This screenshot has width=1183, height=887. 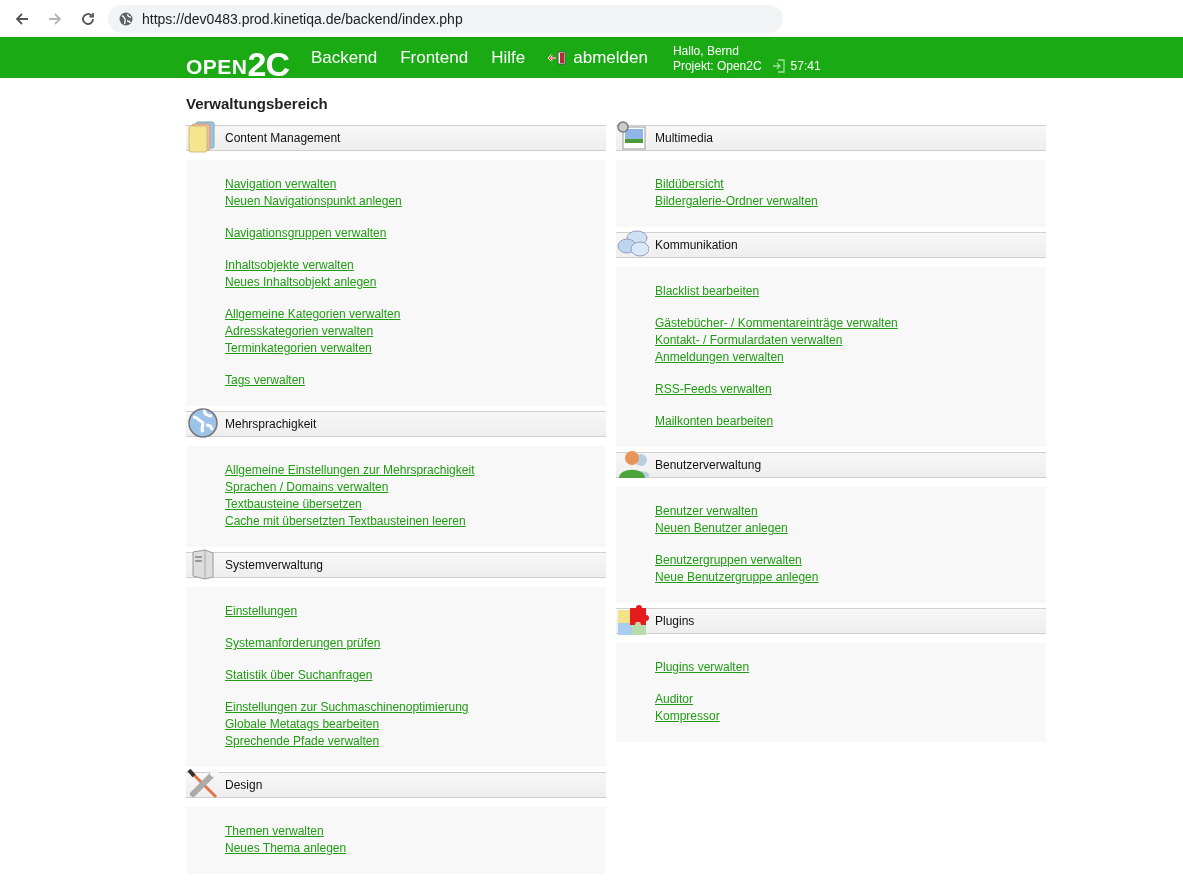 I want to click on link: Sprachen / Domains verwalten, so click(x=307, y=487).